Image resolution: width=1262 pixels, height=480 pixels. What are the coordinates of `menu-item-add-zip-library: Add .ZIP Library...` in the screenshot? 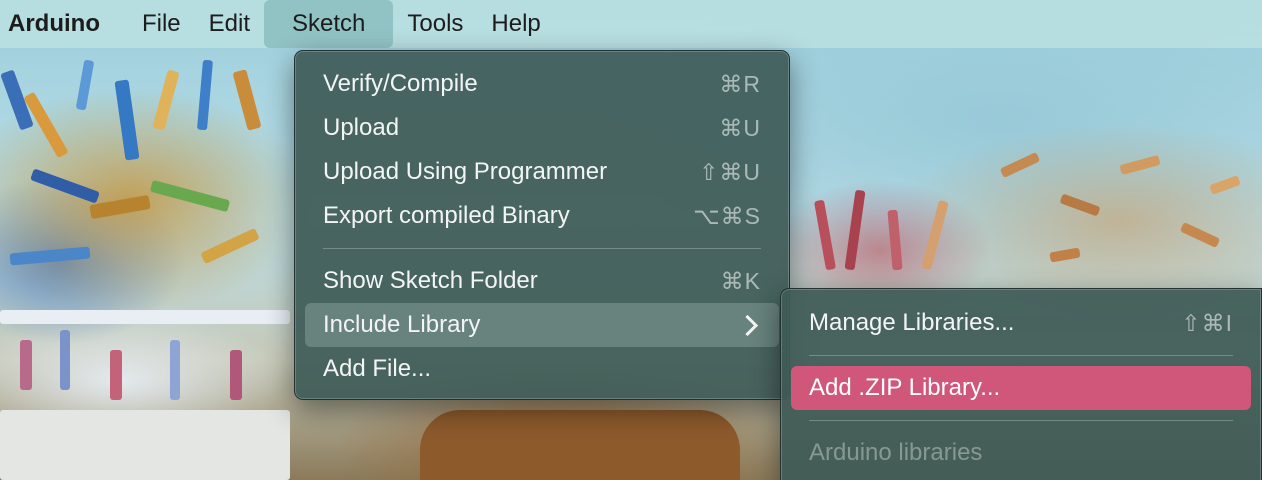 It's located at (1021, 388).